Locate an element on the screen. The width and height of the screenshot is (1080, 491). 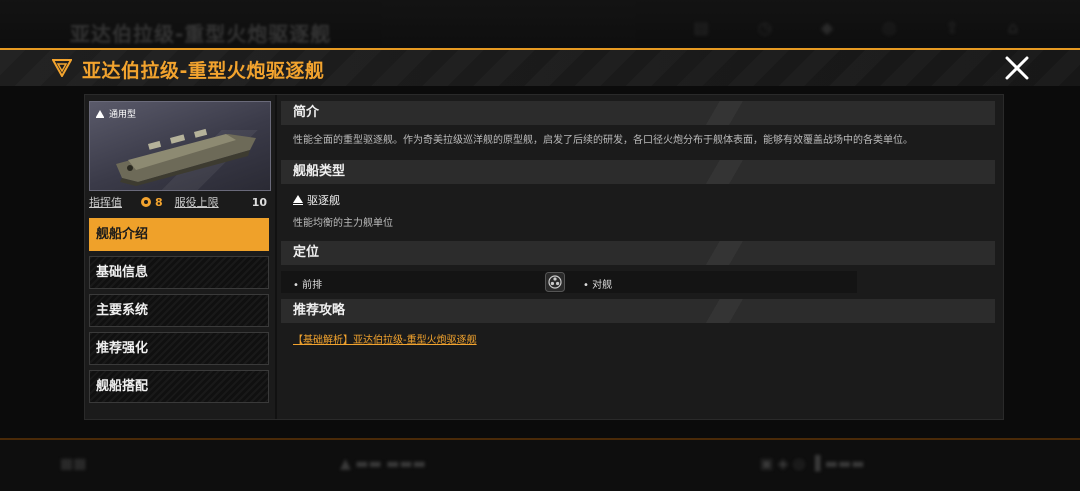
background-bottom-bar: ▦▦ ▲ ▬▬ ▬▬▬ ▣ ◈ ◎ ▐ ▬▬▬ is located at coordinates (540, 464).